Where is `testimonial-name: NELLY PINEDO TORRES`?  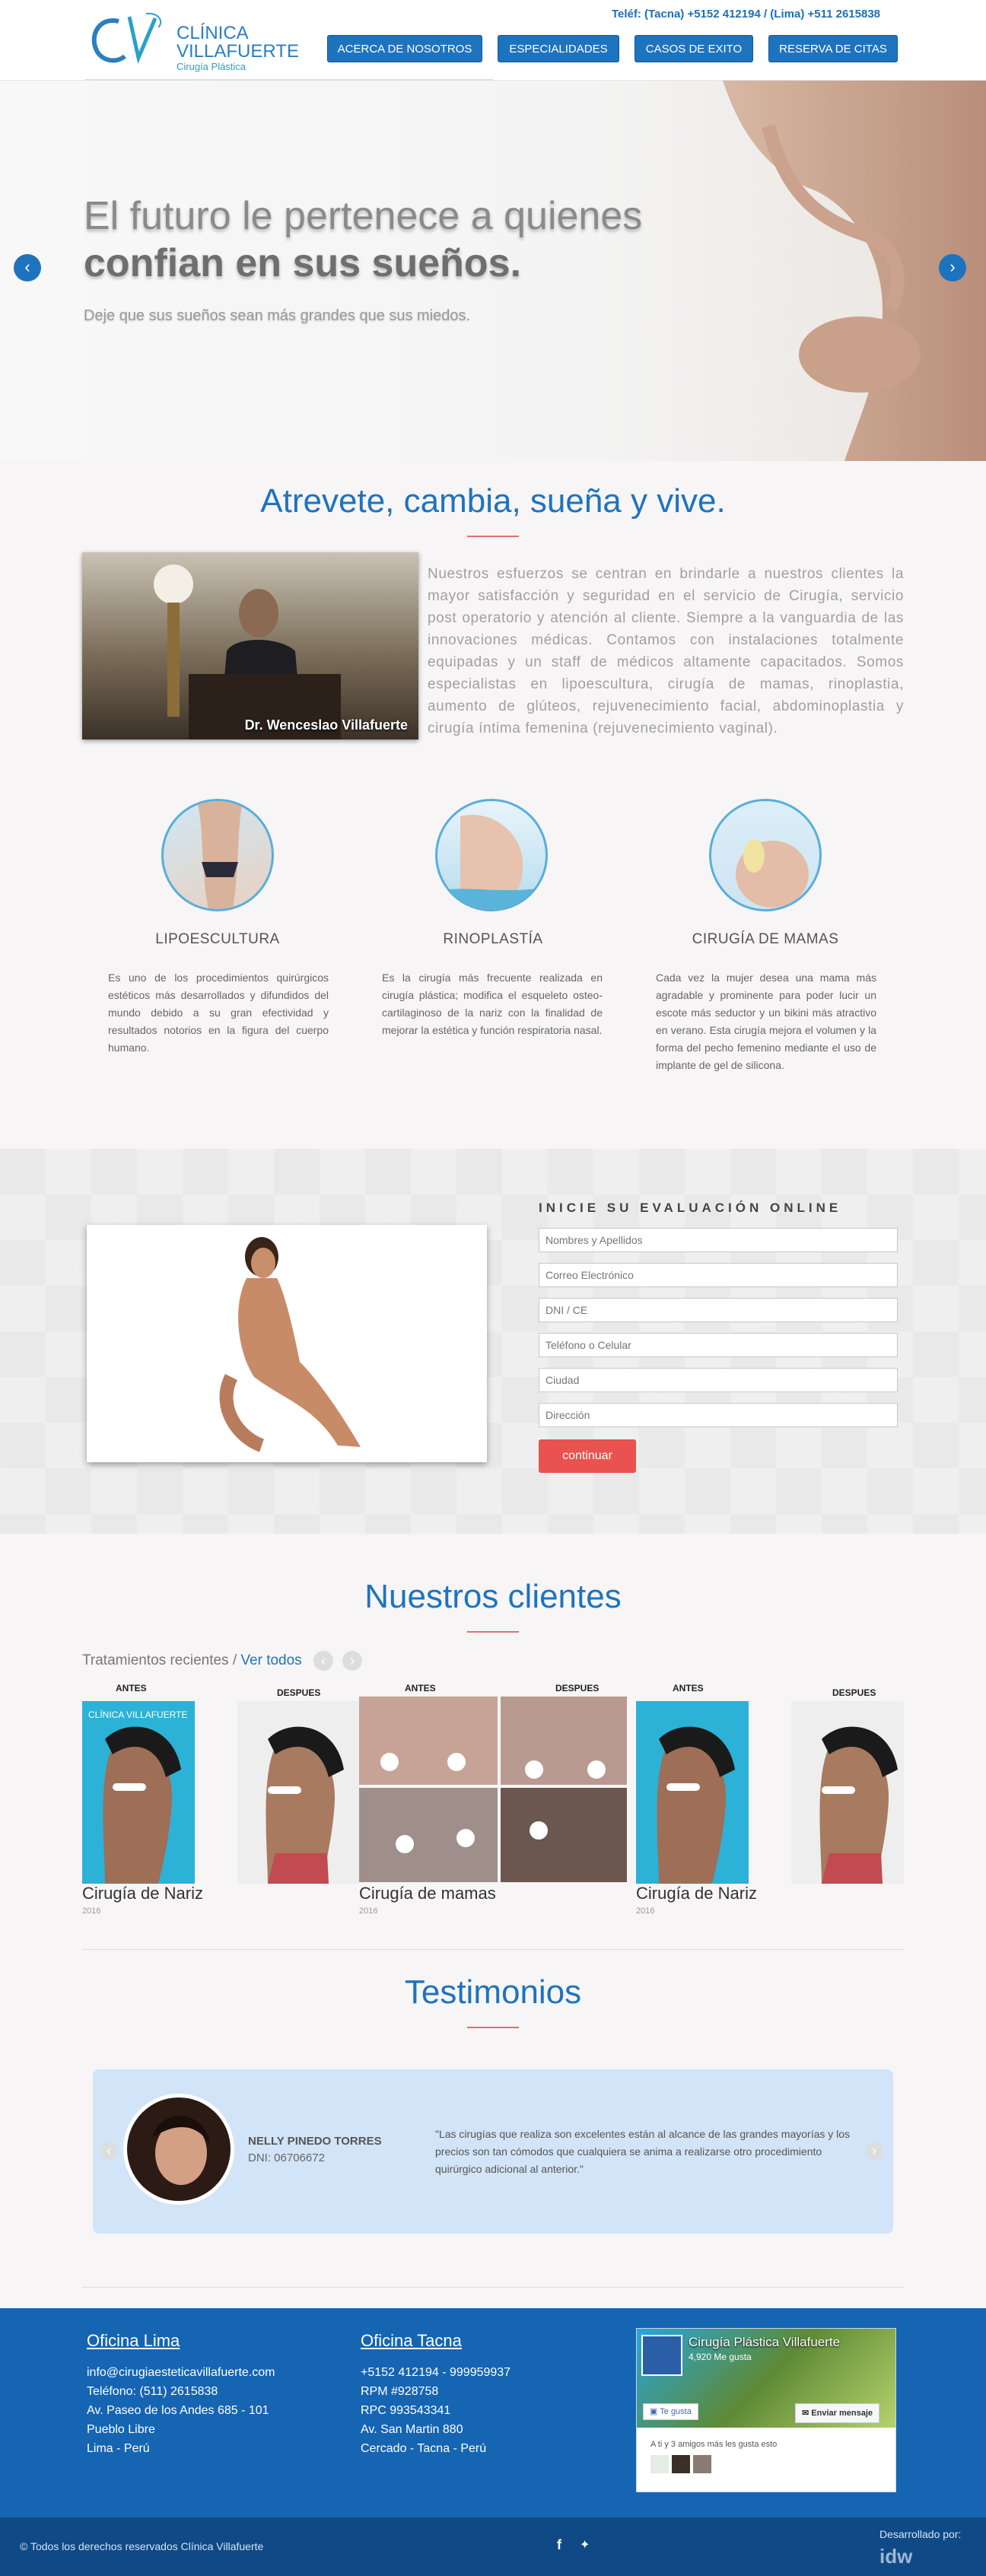
testimonial-name: NELLY PINEDO TORRES is located at coordinates (315, 2141).